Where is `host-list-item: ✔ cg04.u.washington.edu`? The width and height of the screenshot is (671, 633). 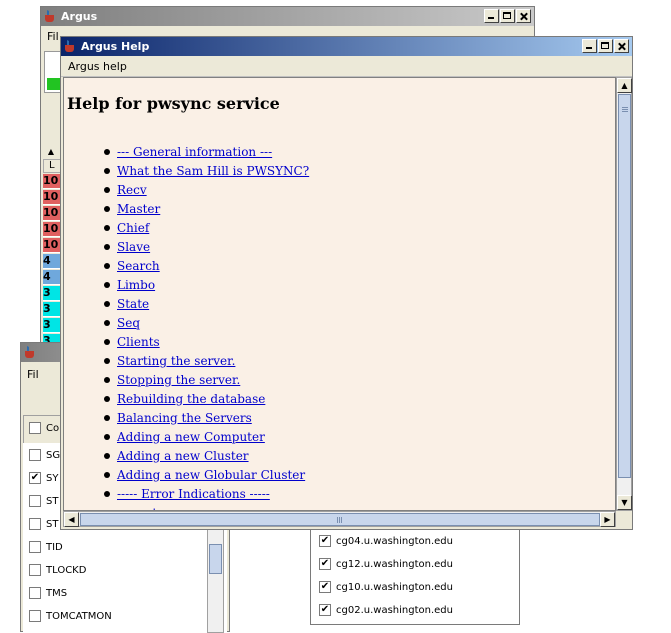
host-list-item: ✔ cg04.u.washington.edu is located at coordinates (386, 541).